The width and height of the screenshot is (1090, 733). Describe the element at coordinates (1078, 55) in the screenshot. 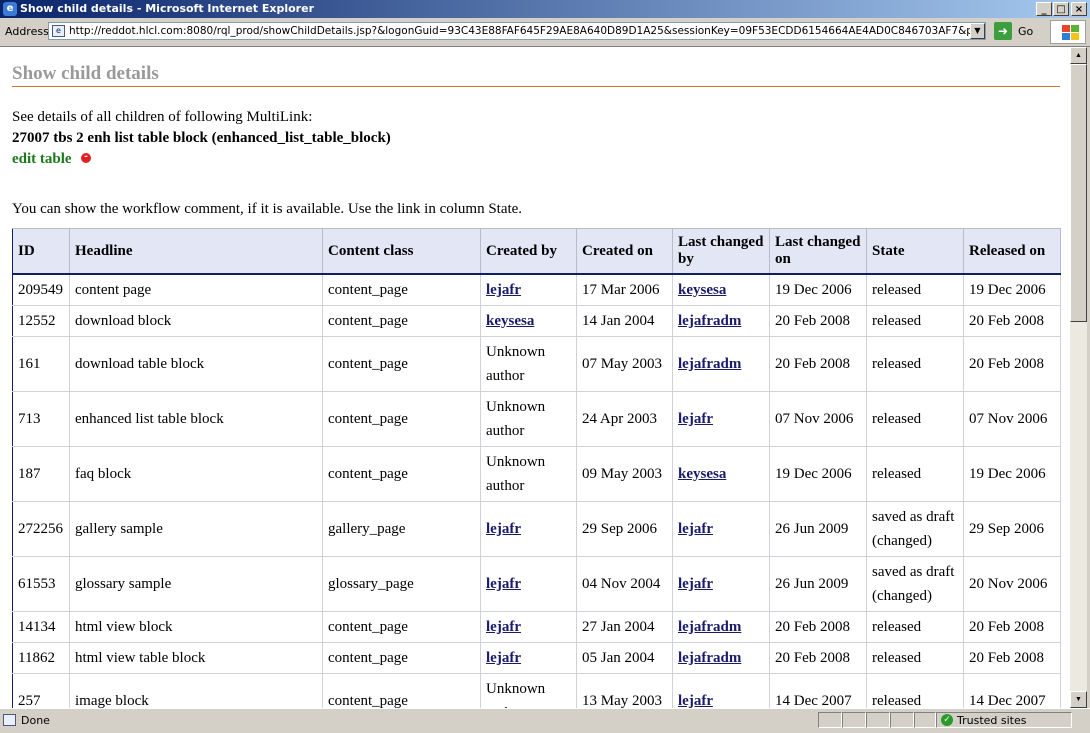

I see `scroll-up-button: ▲` at that location.